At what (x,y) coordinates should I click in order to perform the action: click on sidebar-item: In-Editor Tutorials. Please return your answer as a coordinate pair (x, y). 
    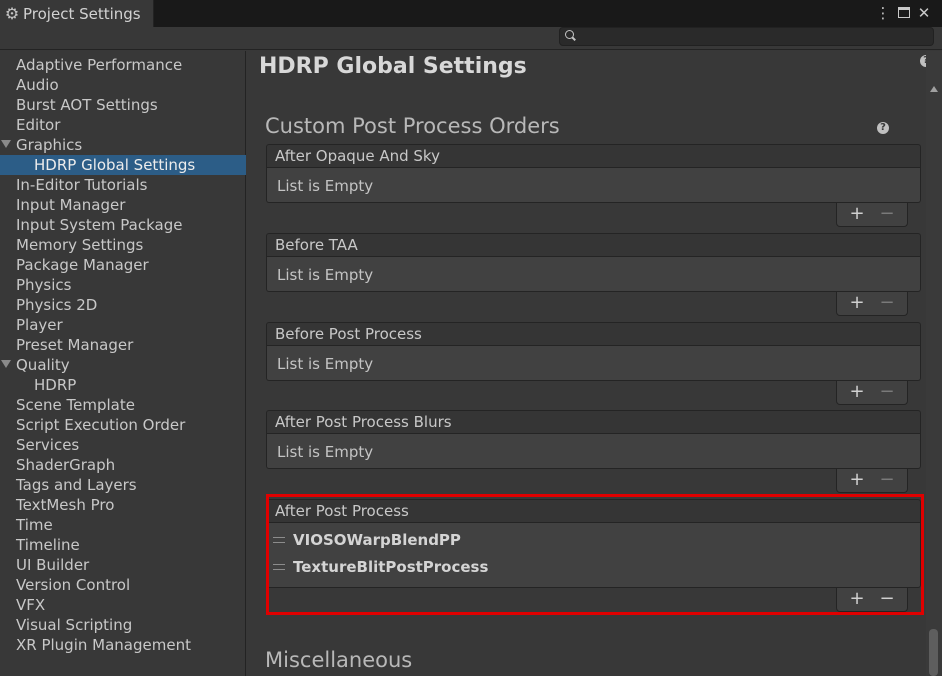
    Looking at the image, I should click on (123, 185).